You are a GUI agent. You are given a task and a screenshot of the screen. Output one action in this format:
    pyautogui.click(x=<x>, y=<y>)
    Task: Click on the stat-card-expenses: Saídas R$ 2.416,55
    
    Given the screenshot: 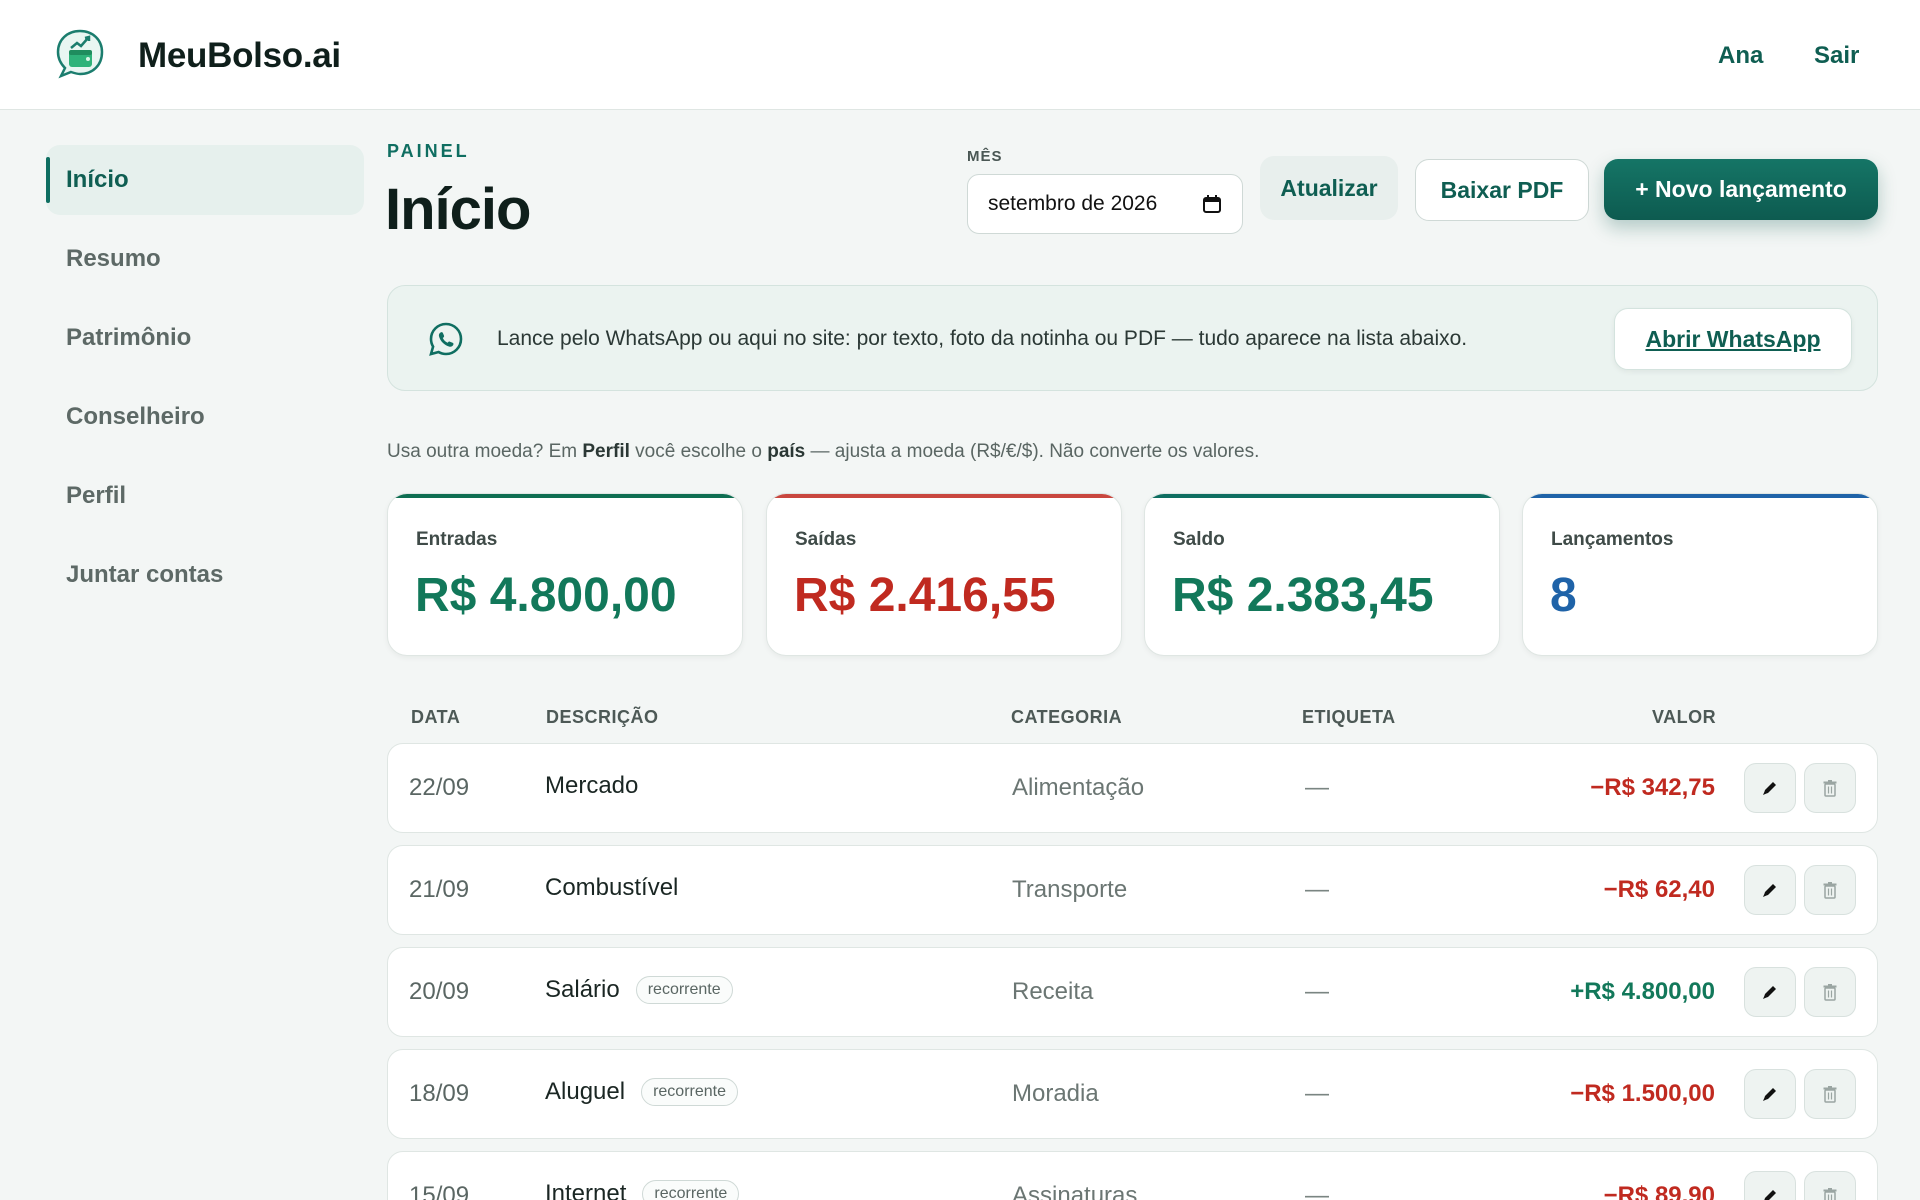 What is the action you would take?
    pyautogui.click(x=944, y=574)
    